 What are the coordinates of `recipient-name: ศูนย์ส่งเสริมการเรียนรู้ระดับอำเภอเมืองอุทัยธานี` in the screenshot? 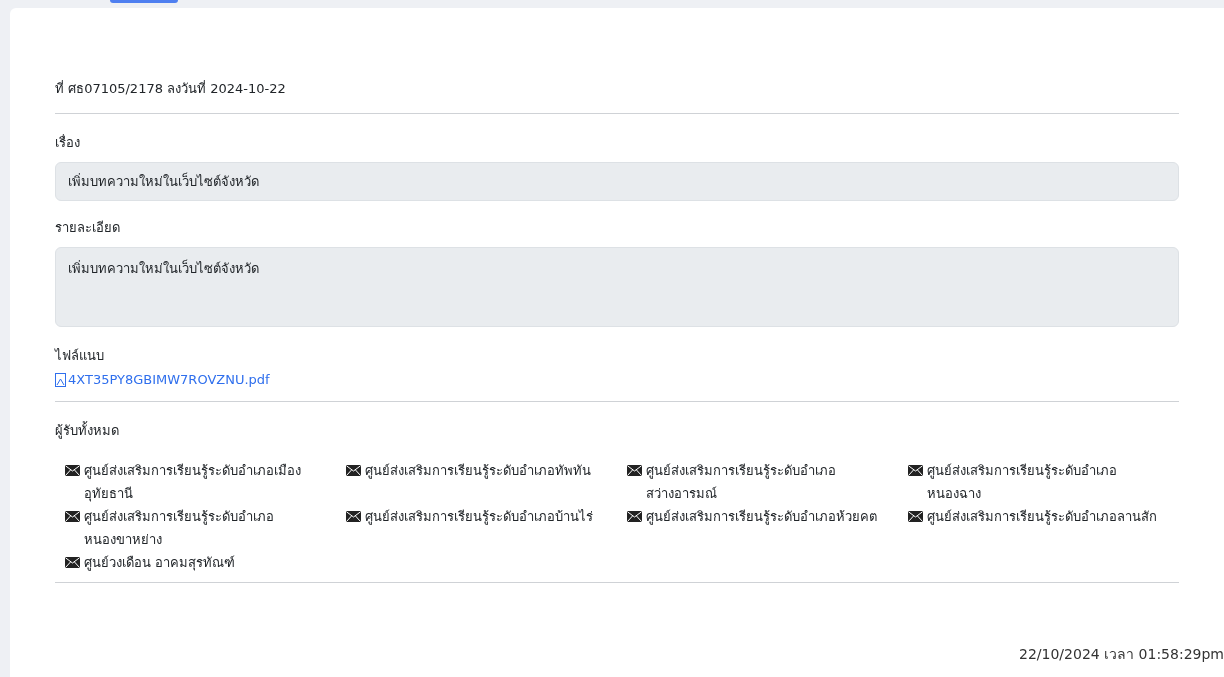 It's located at (193, 483).